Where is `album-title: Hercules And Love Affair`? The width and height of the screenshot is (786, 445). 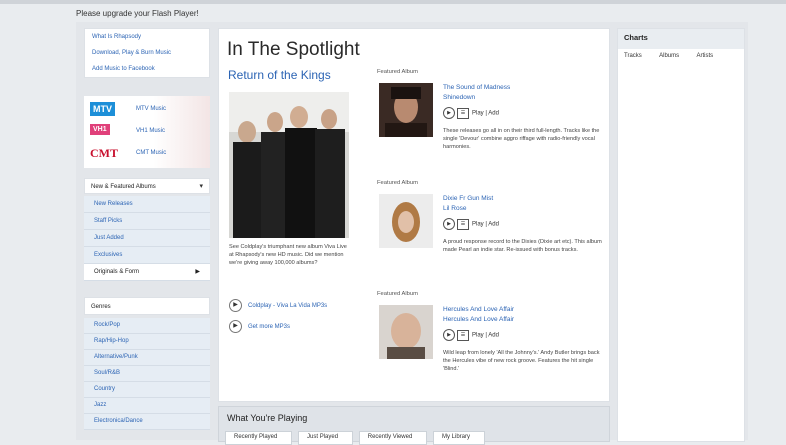
album-title: Hercules And Love Affair is located at coordinates (478, 310).